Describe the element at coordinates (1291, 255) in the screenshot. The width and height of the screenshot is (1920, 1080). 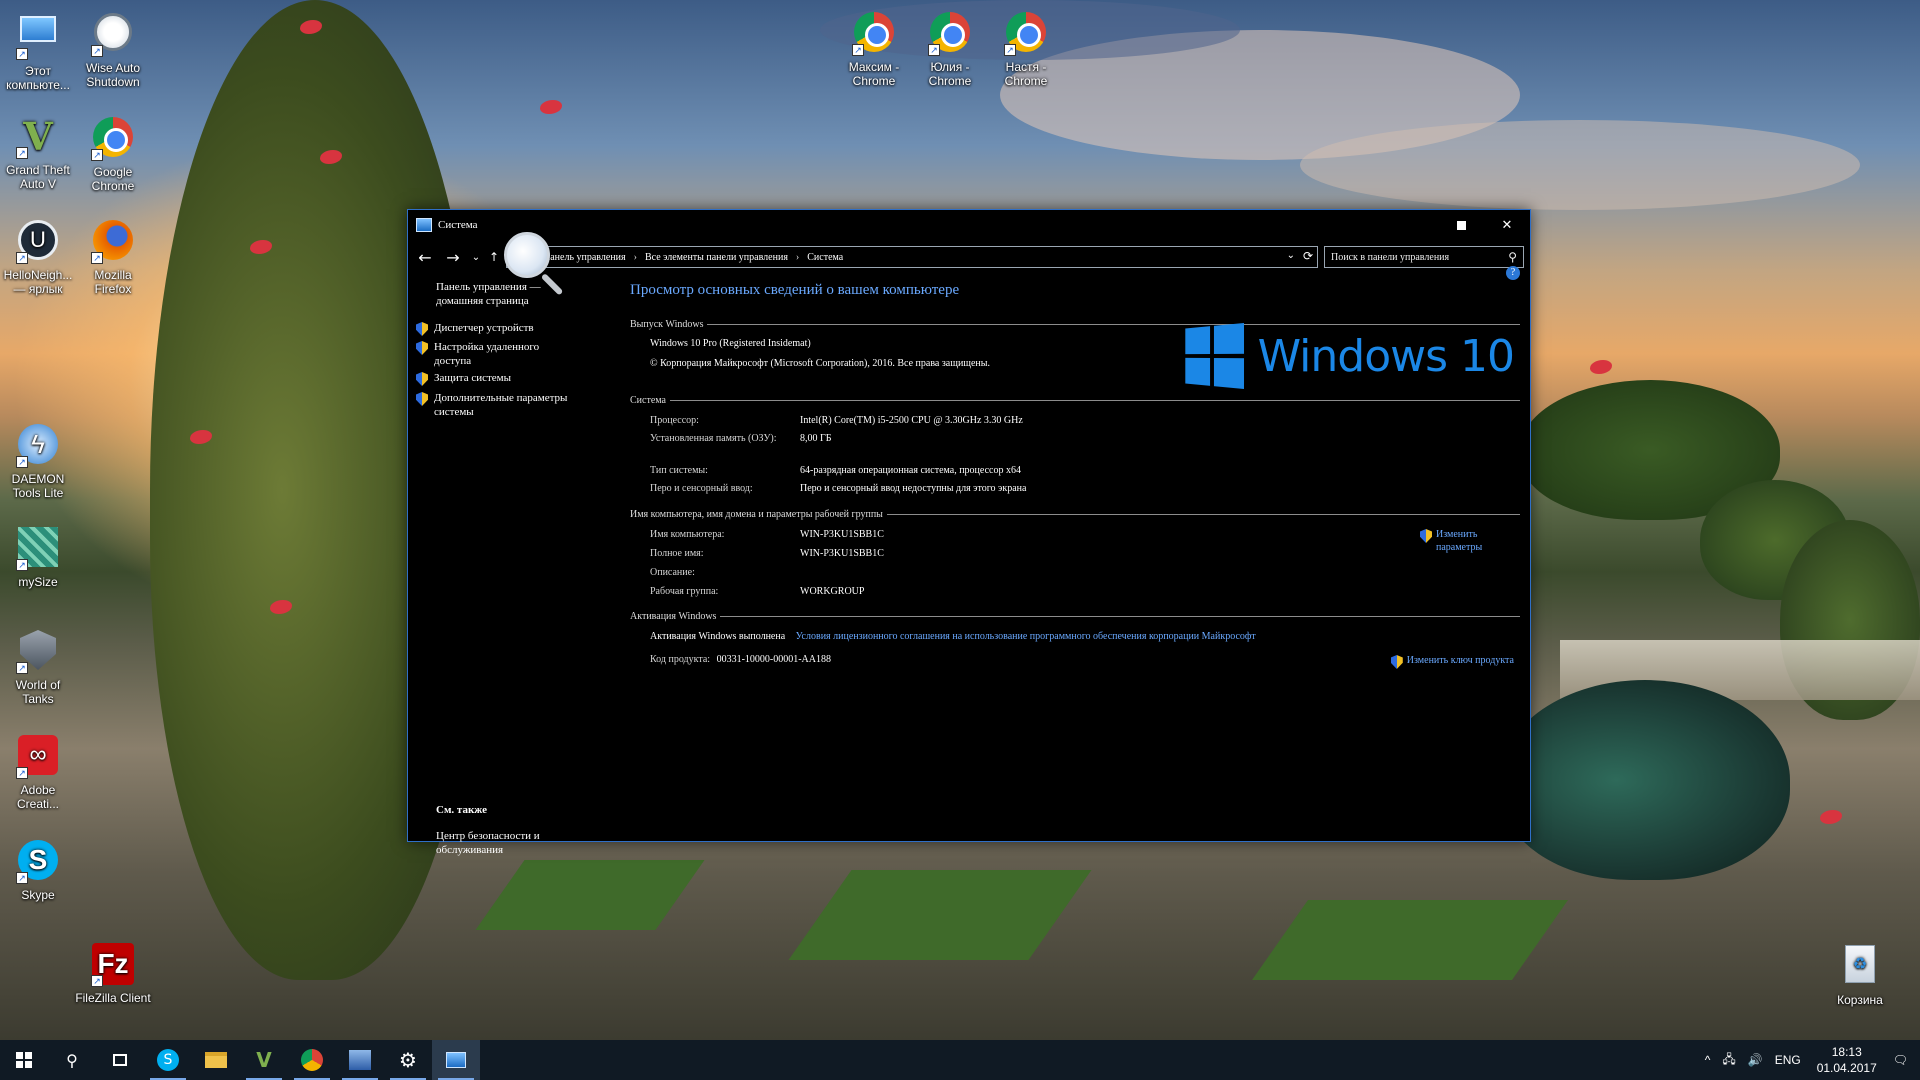
I see `address-dropdown-chevron-icon: ⌄` at that location.